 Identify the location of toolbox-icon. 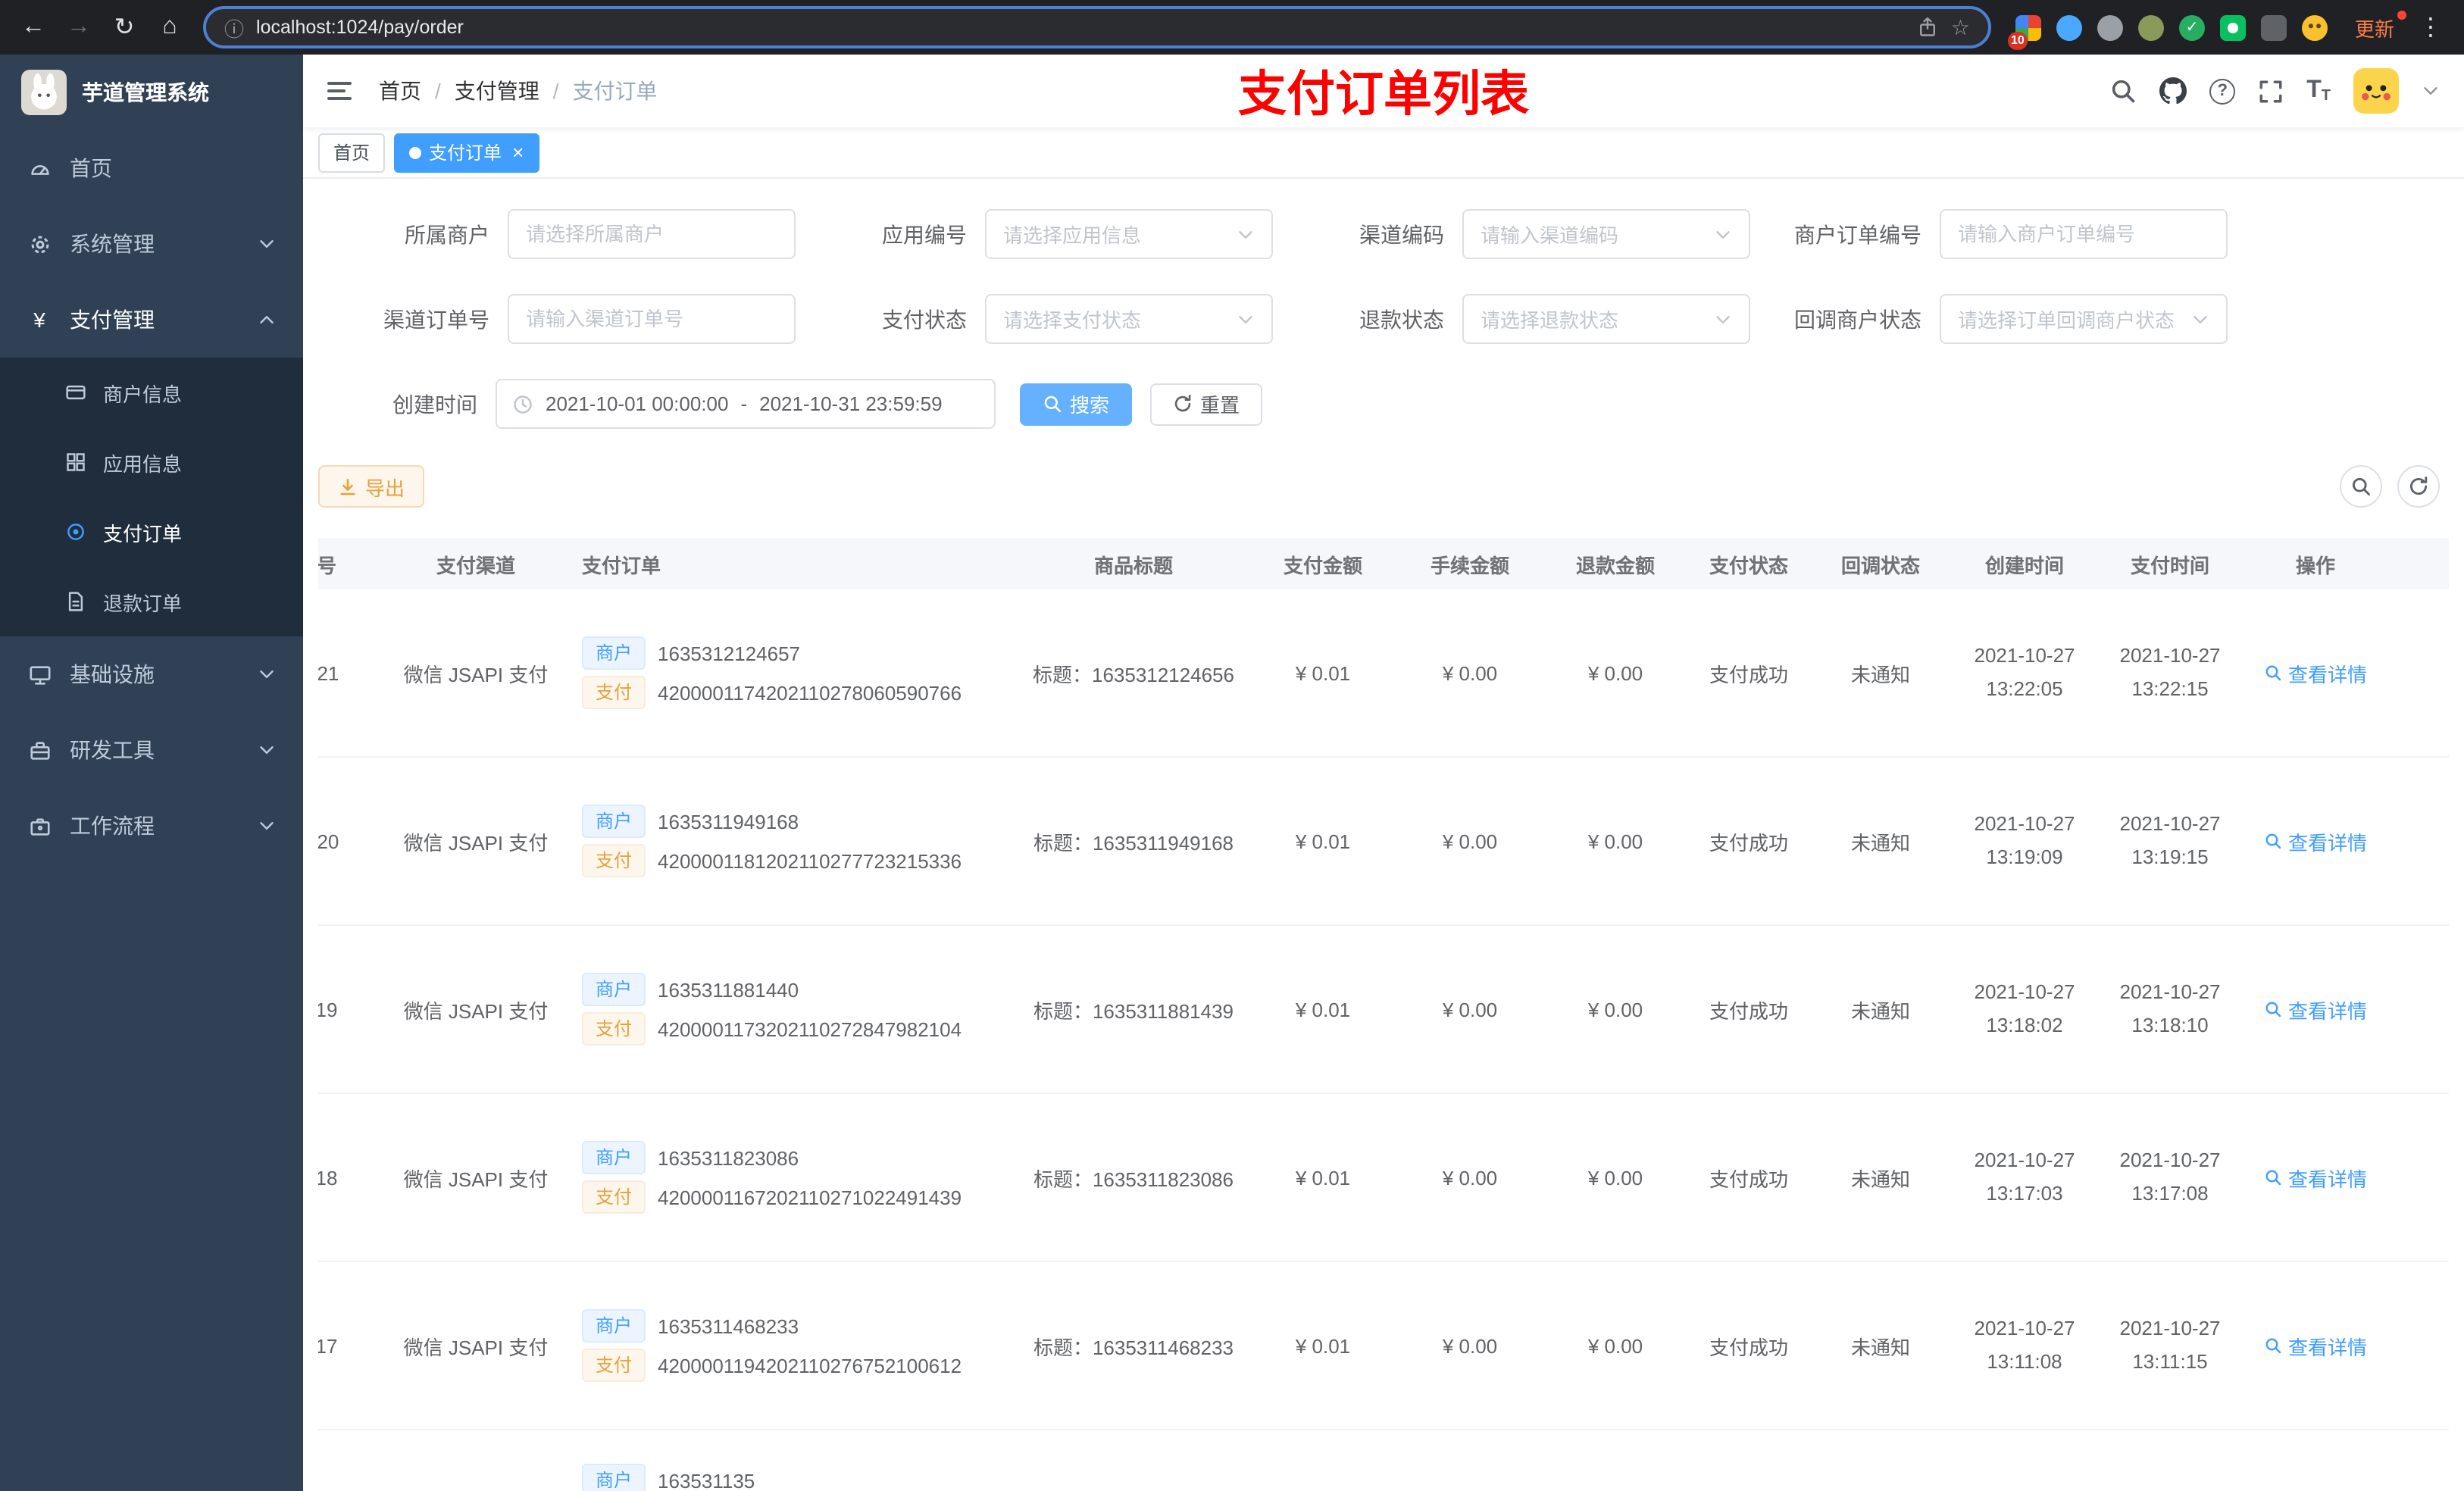
(39, 750).